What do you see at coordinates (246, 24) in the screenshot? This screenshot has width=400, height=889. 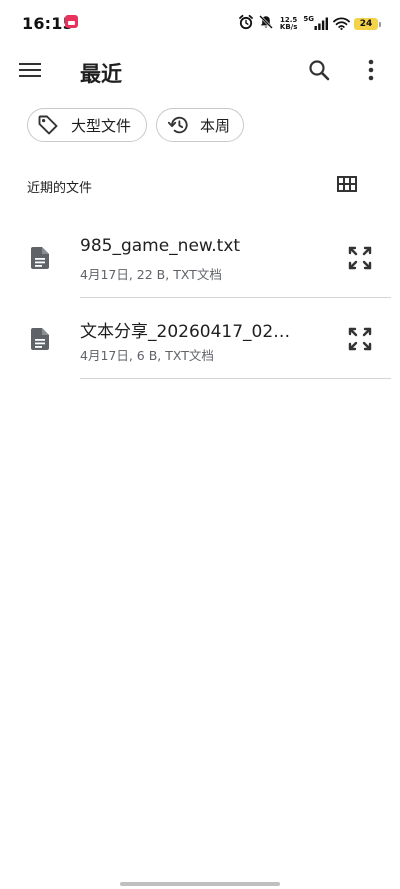 I see `alarm-icon` at bounding box center [246, 24].